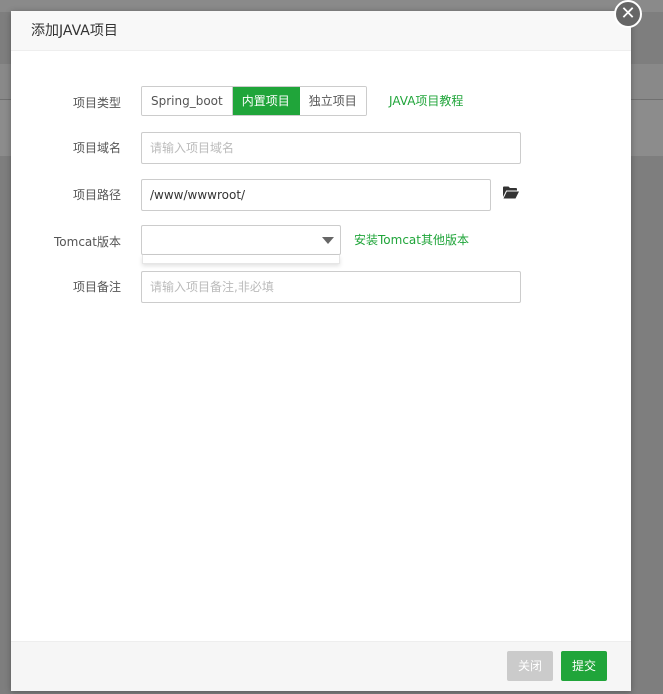 The width and height of the screenshot is (663, 694). Describe the element at coordinates (530, 666) in the screenshot. I see `close-button: 关闭` at that location.